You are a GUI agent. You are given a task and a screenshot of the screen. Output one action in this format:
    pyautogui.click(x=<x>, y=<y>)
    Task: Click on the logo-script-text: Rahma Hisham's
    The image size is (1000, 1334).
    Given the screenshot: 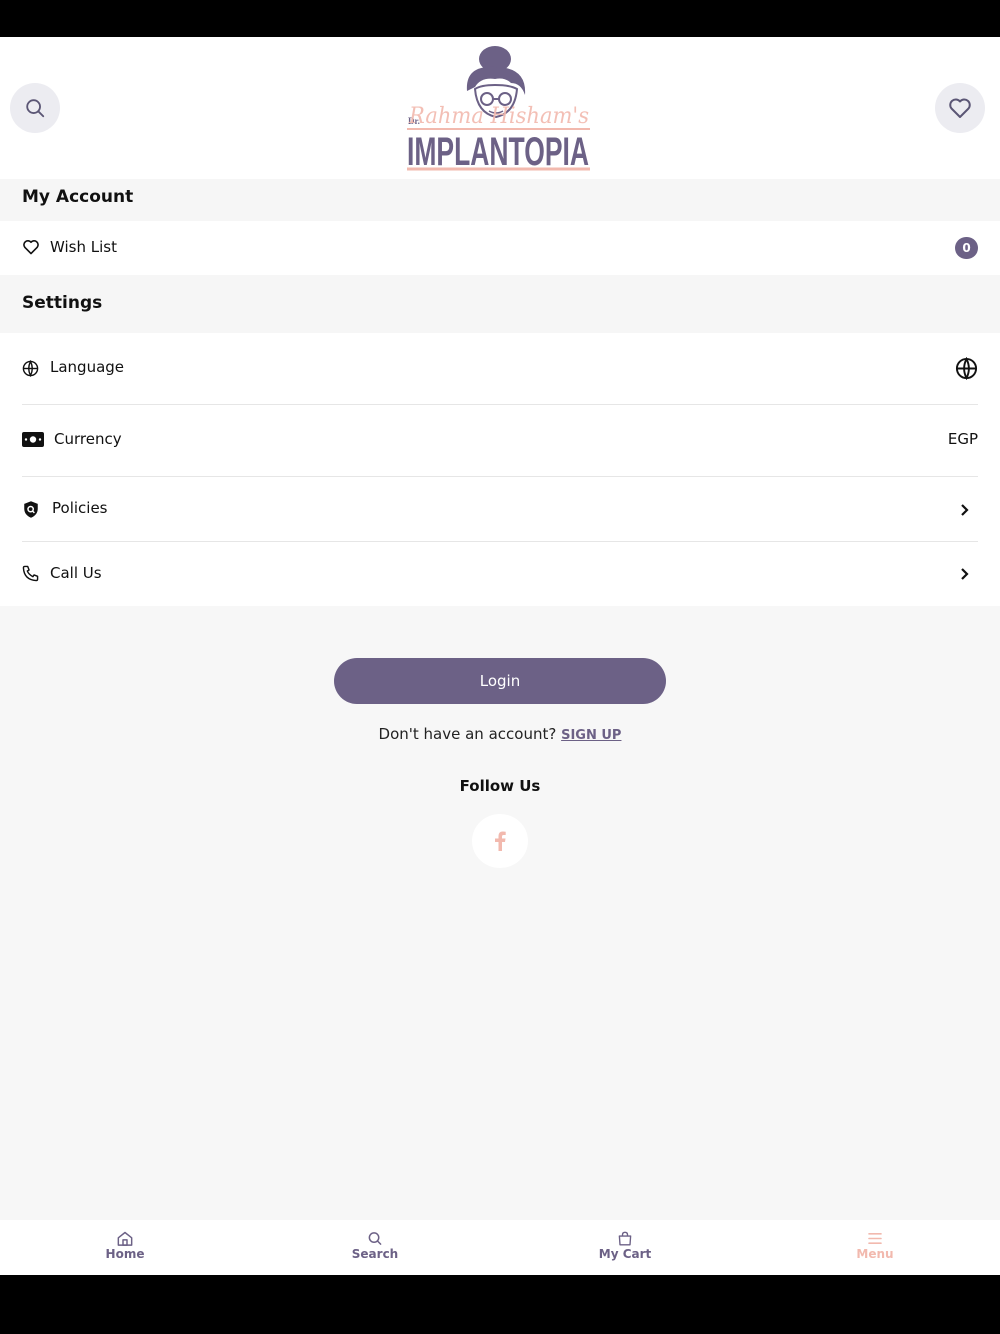 What is the action you would take?
    pyautogui.click(x=498, y=116)
    